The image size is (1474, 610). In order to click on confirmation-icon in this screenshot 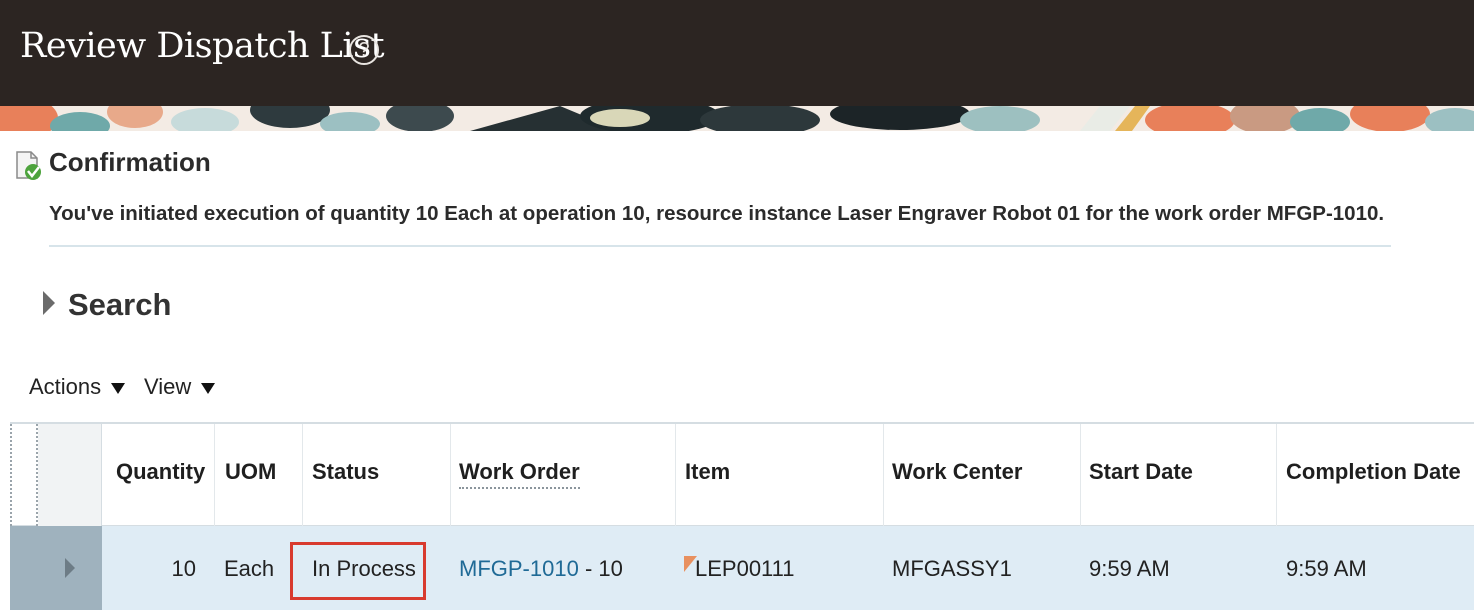, I will do `click(28, 165)`.